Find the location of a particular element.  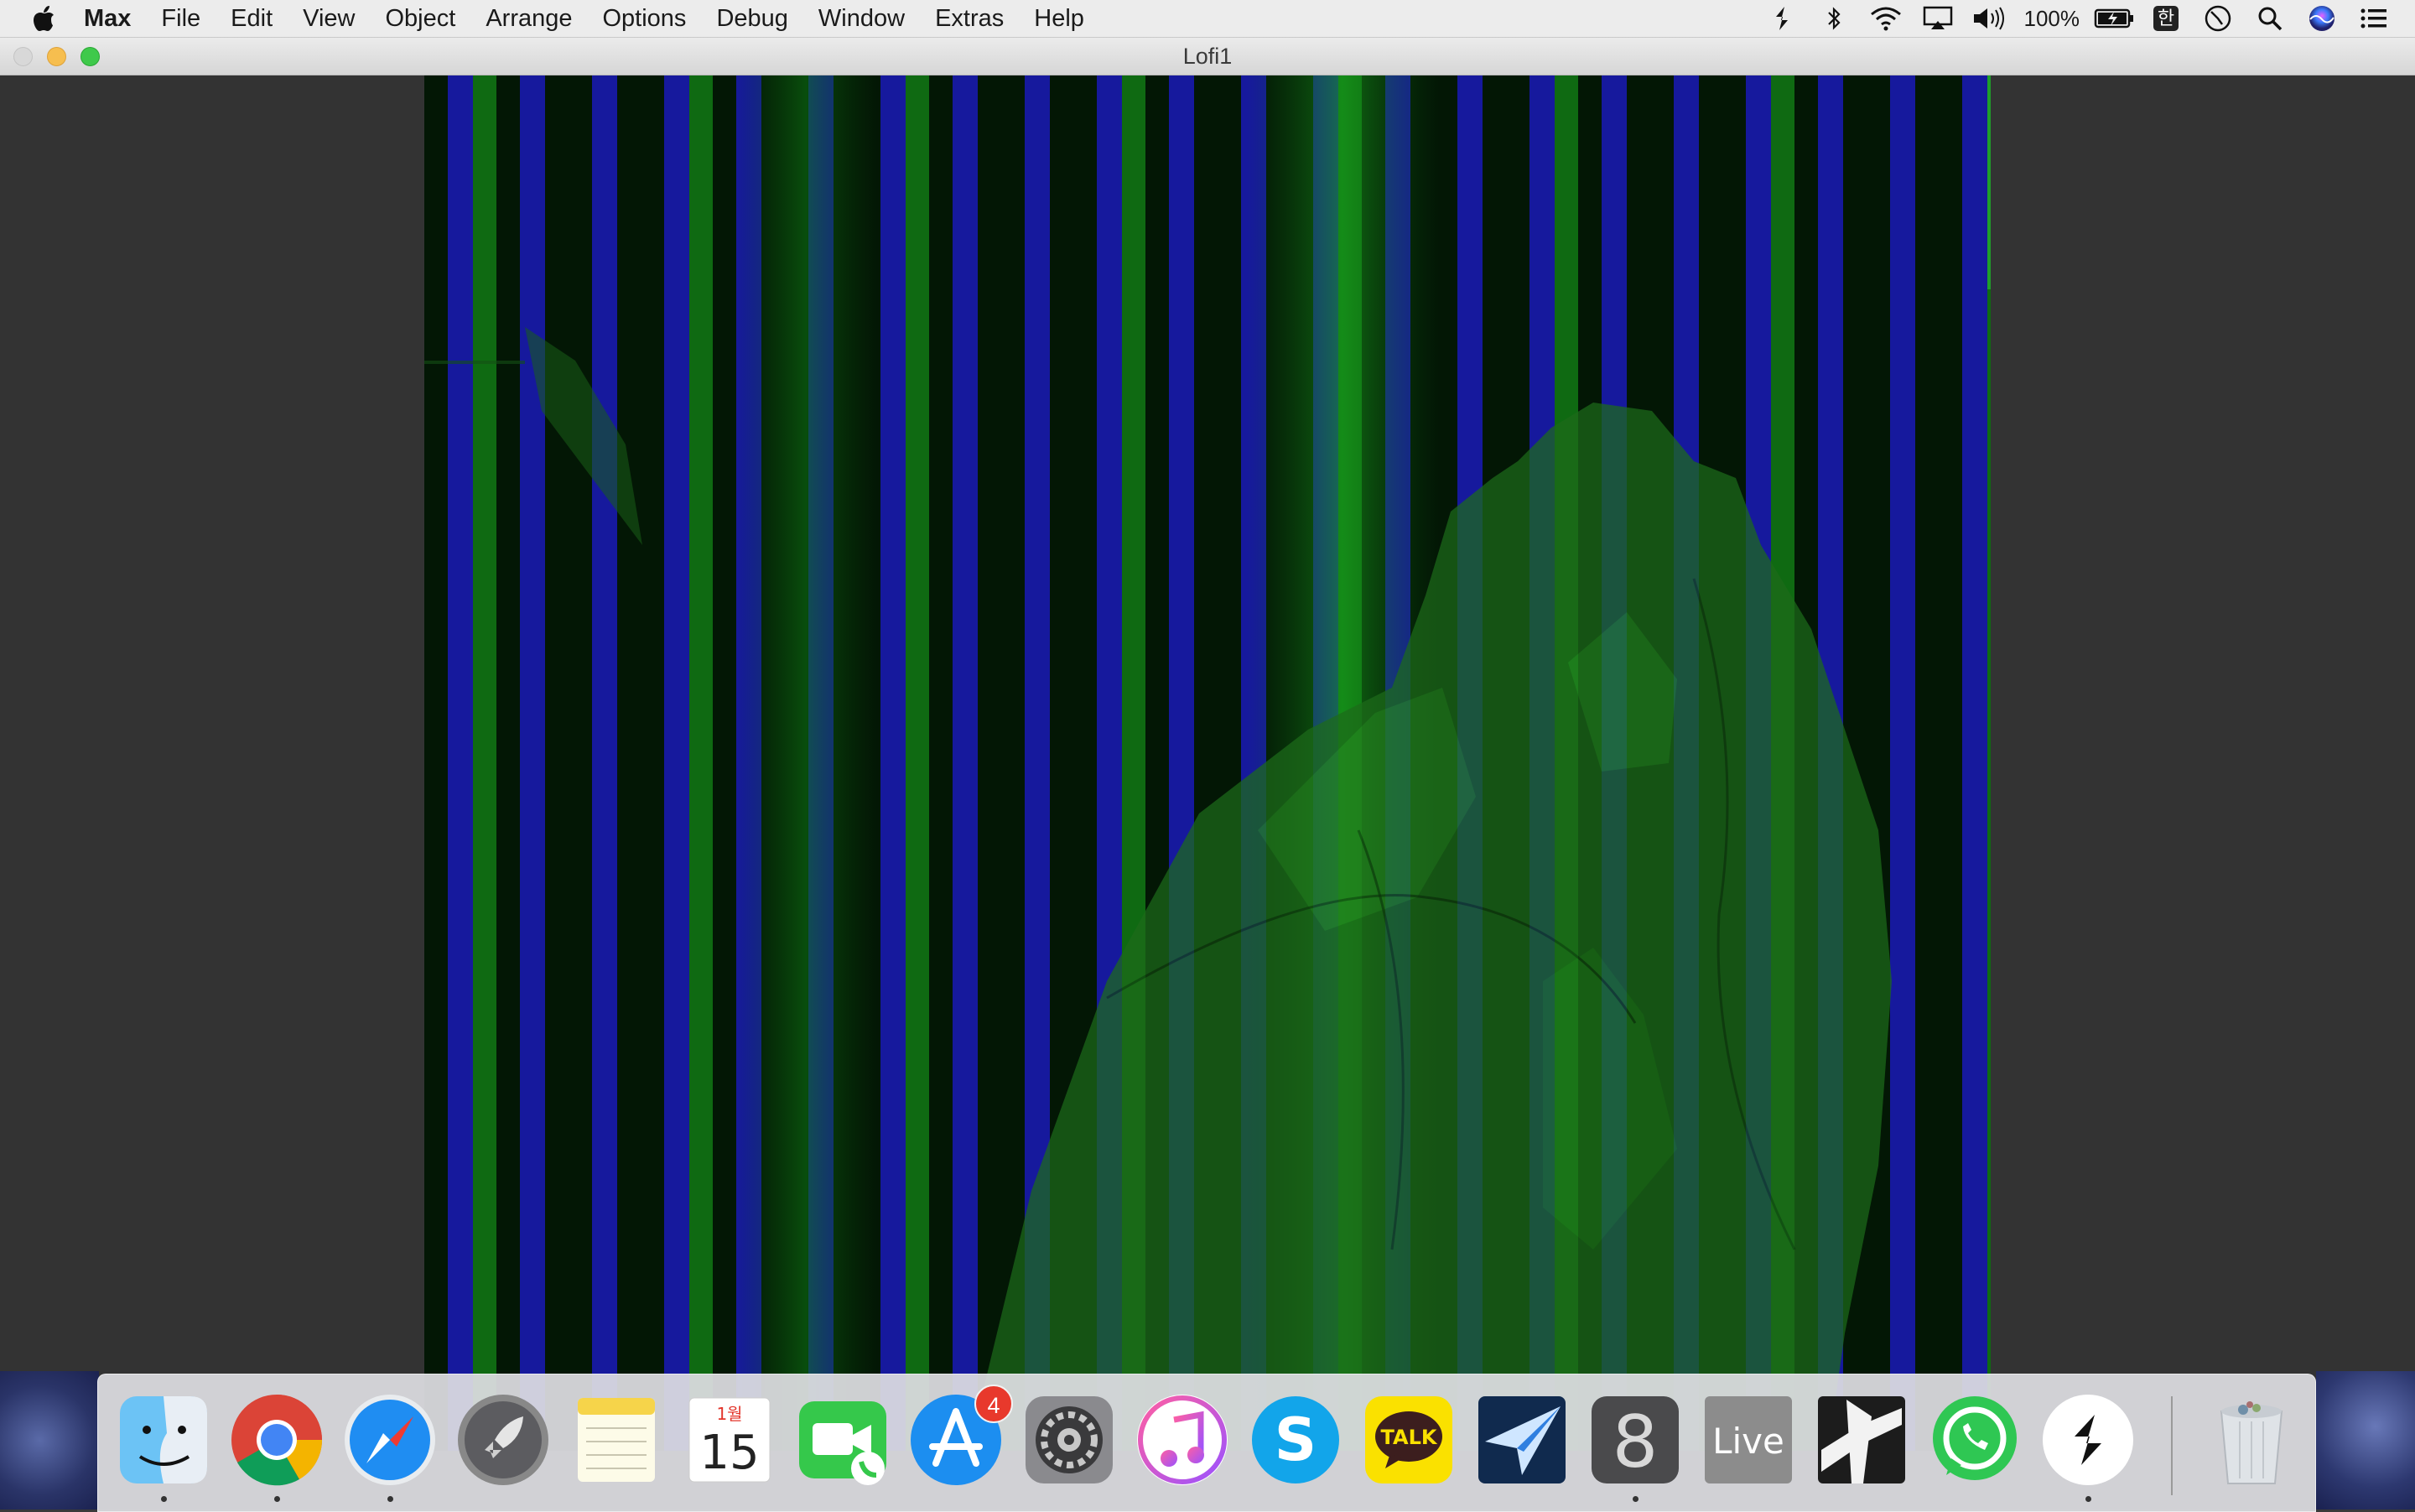

input-method-label: 한 is located at coordinates (2166, 18).